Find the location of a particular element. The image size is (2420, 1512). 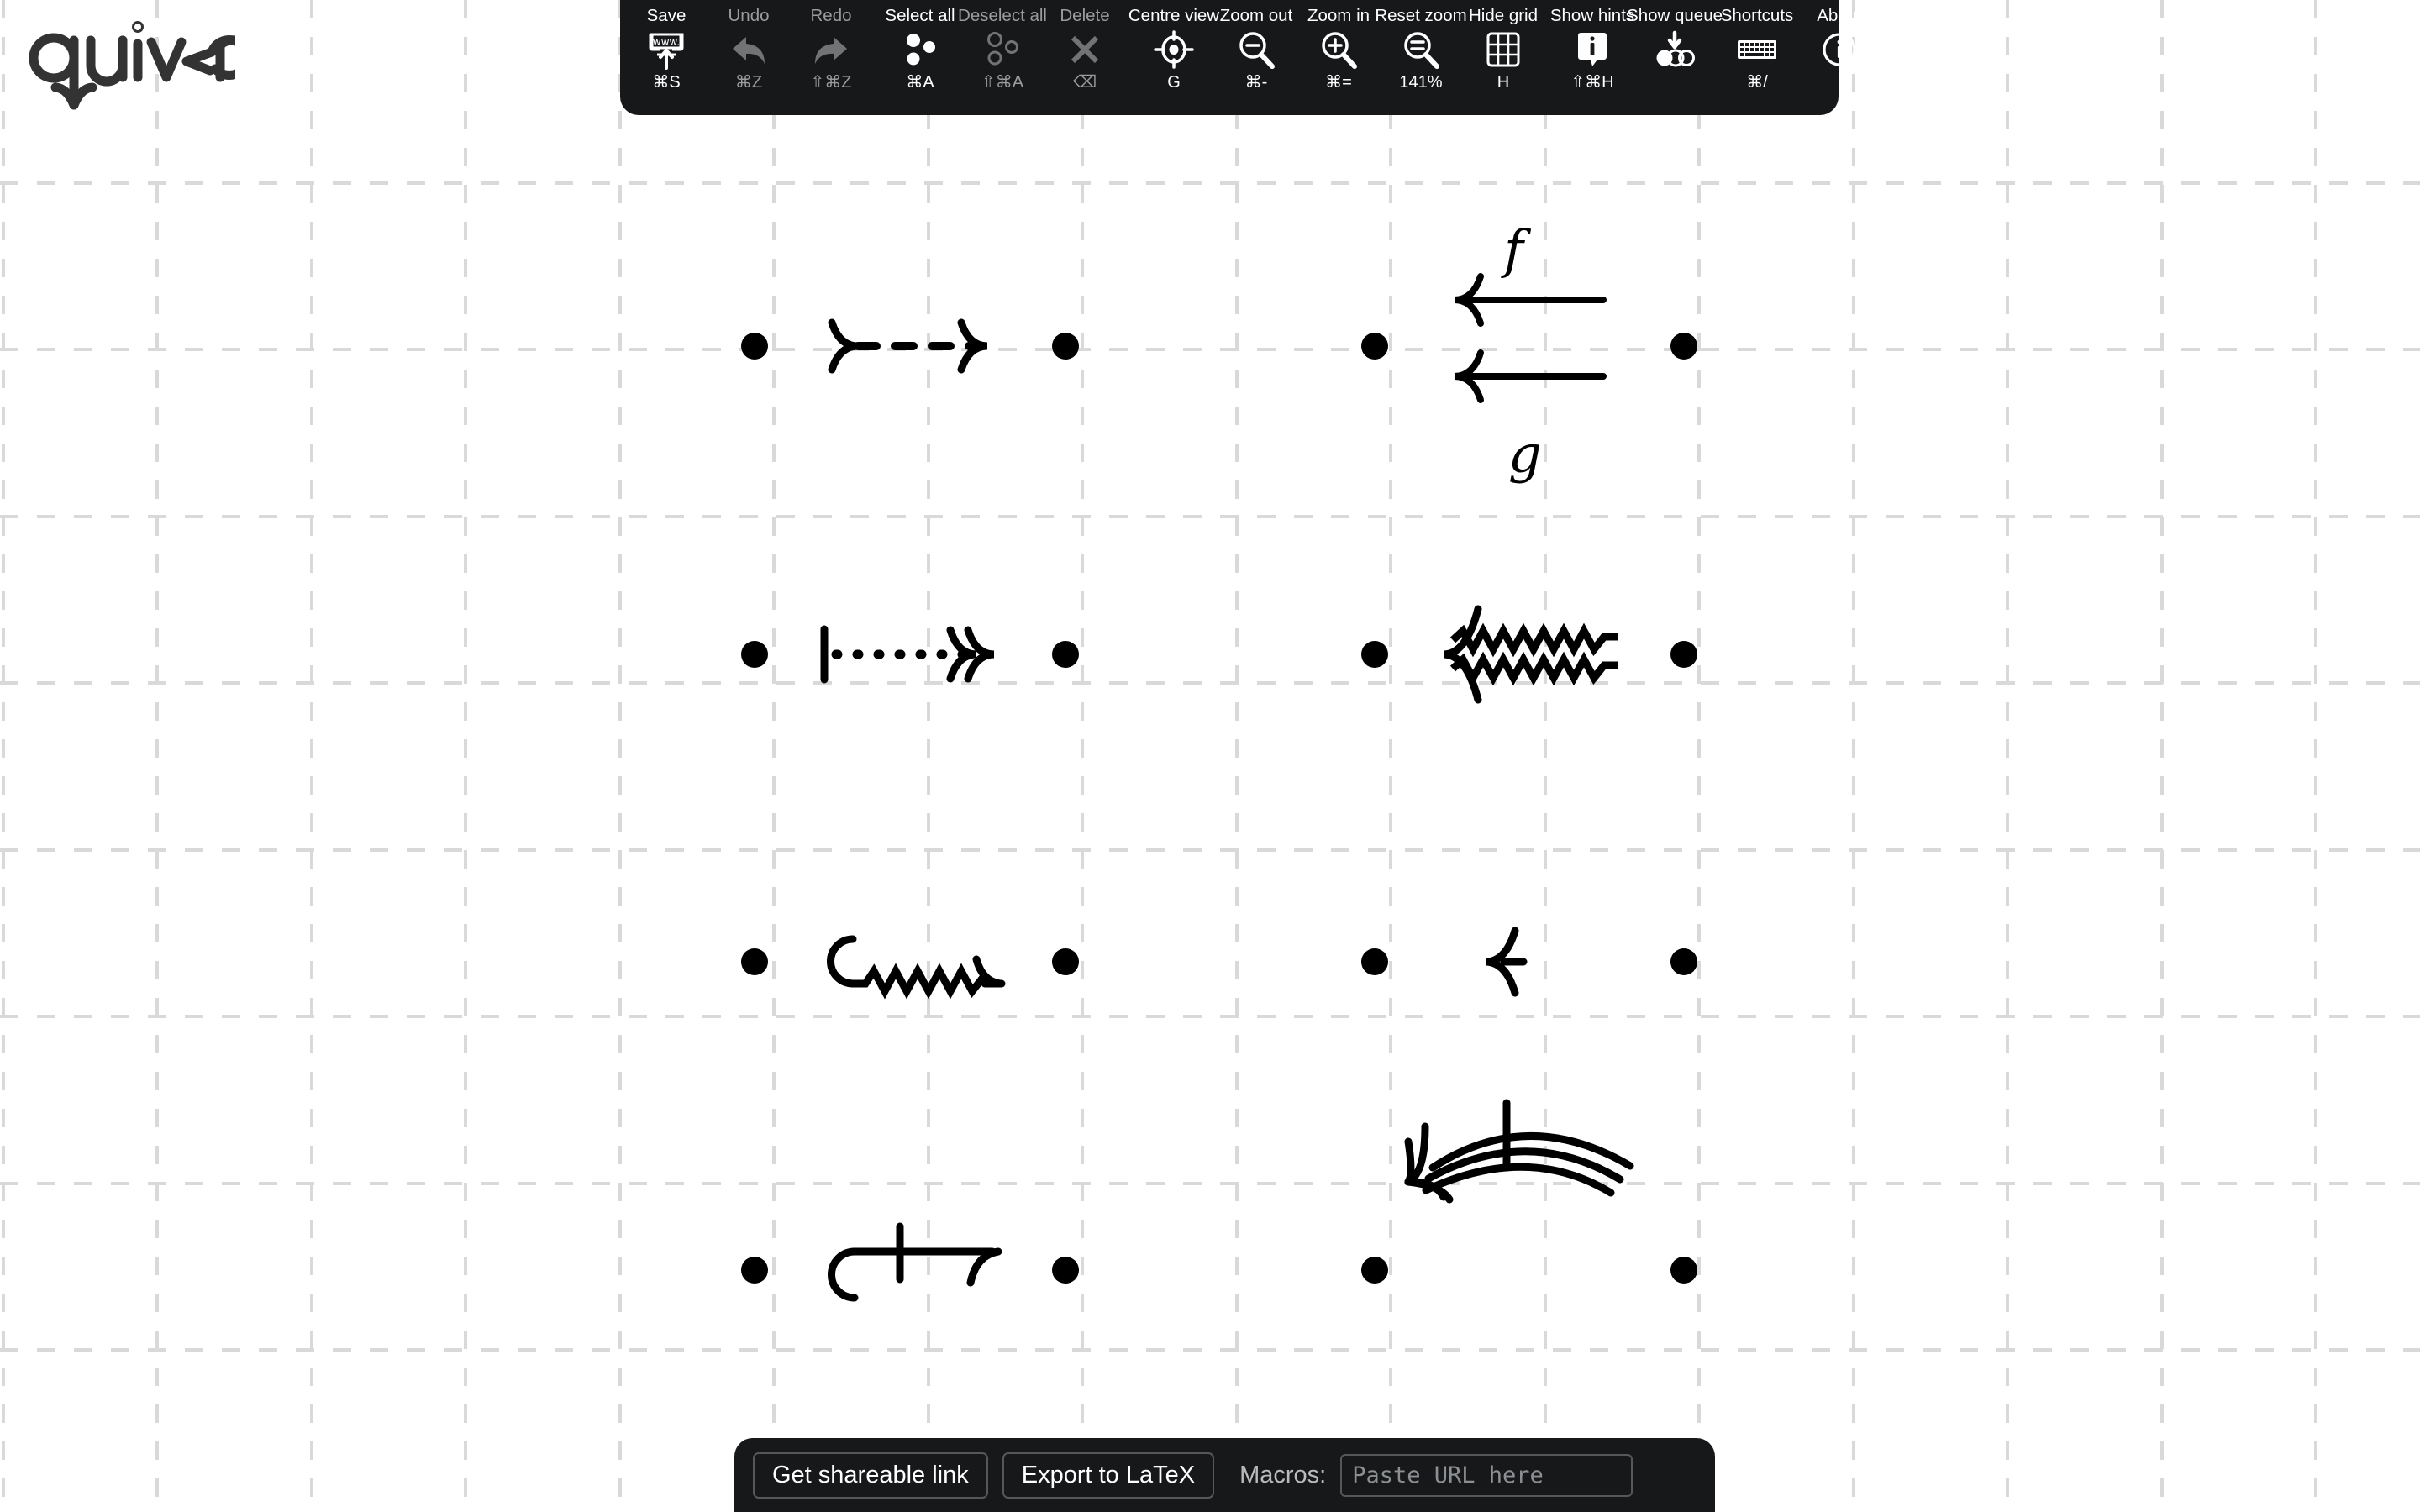

toolbar-shortcut-shortcuts: ⌘/ is located at coordinates (1757, 82).